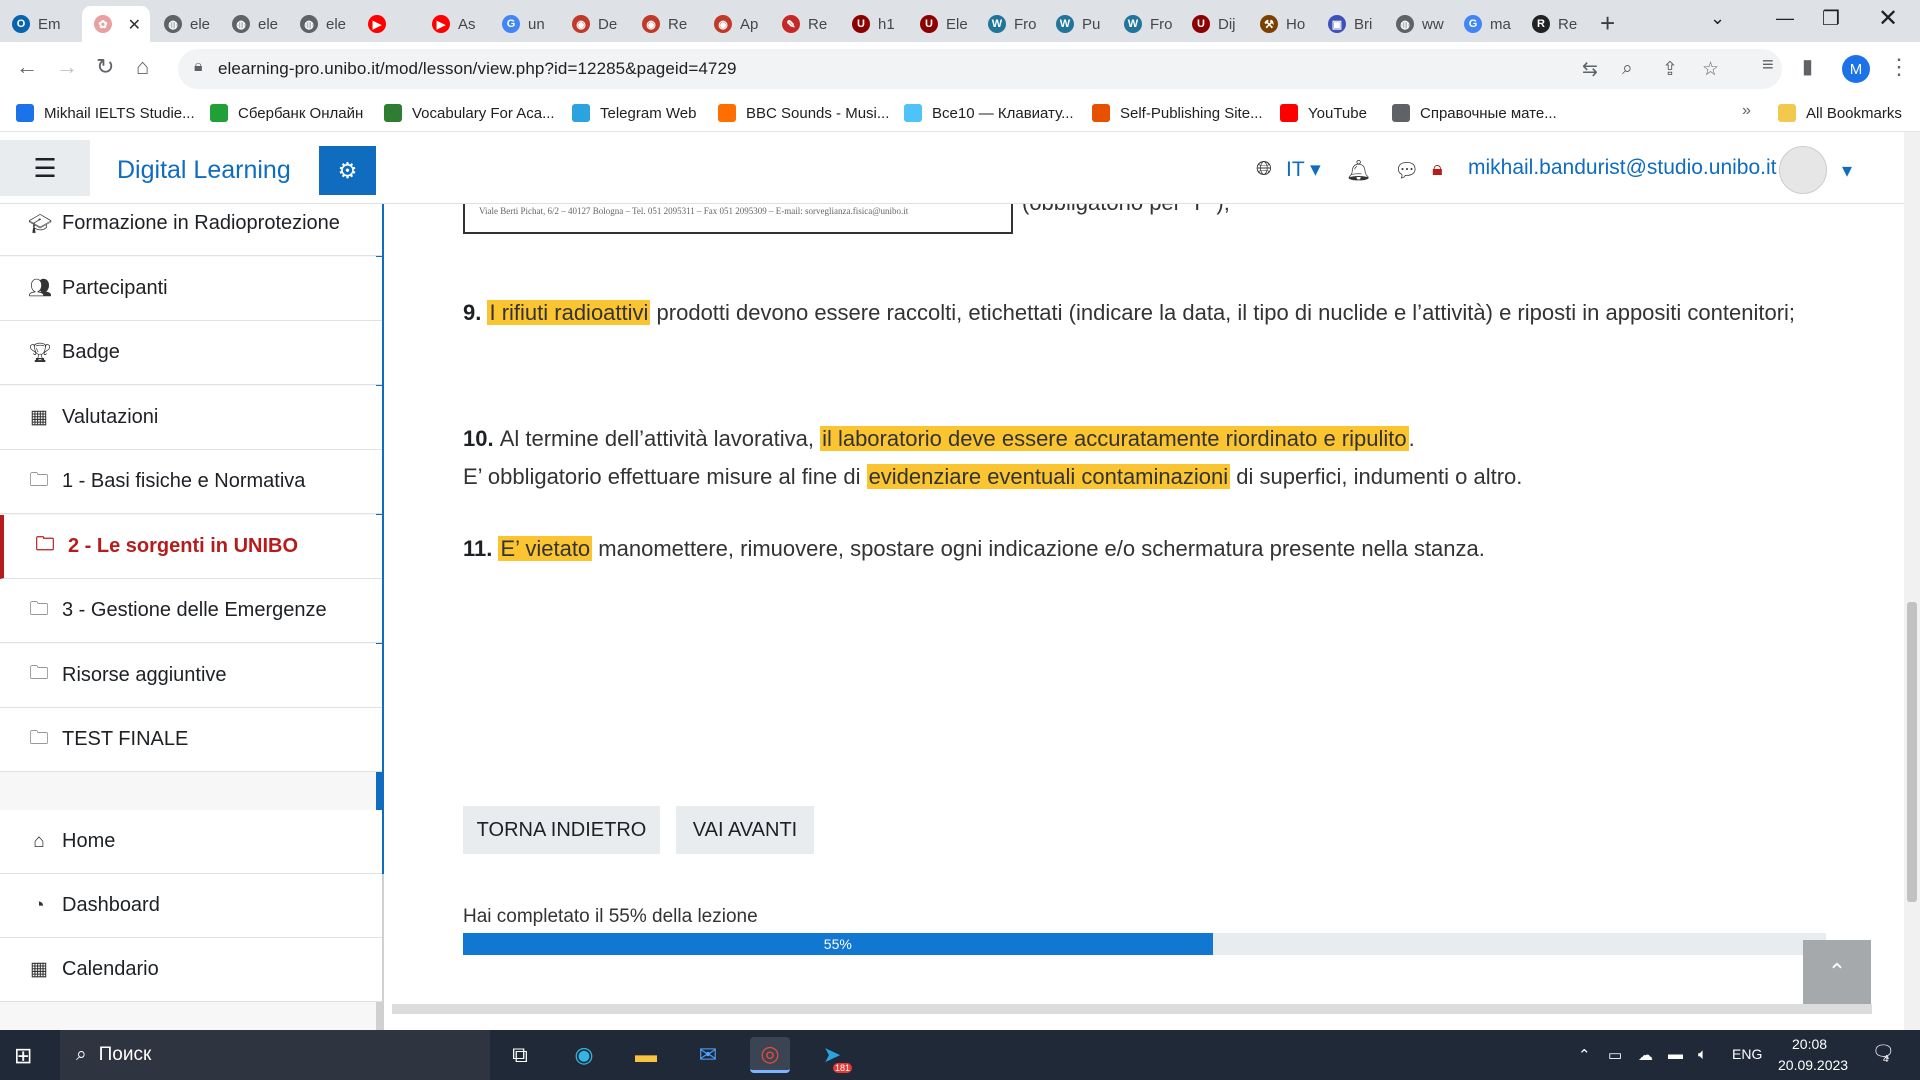  I want to click on sidebar-item: 🗀 1 - Basi fisiche e Normativa, so click(191, 482).